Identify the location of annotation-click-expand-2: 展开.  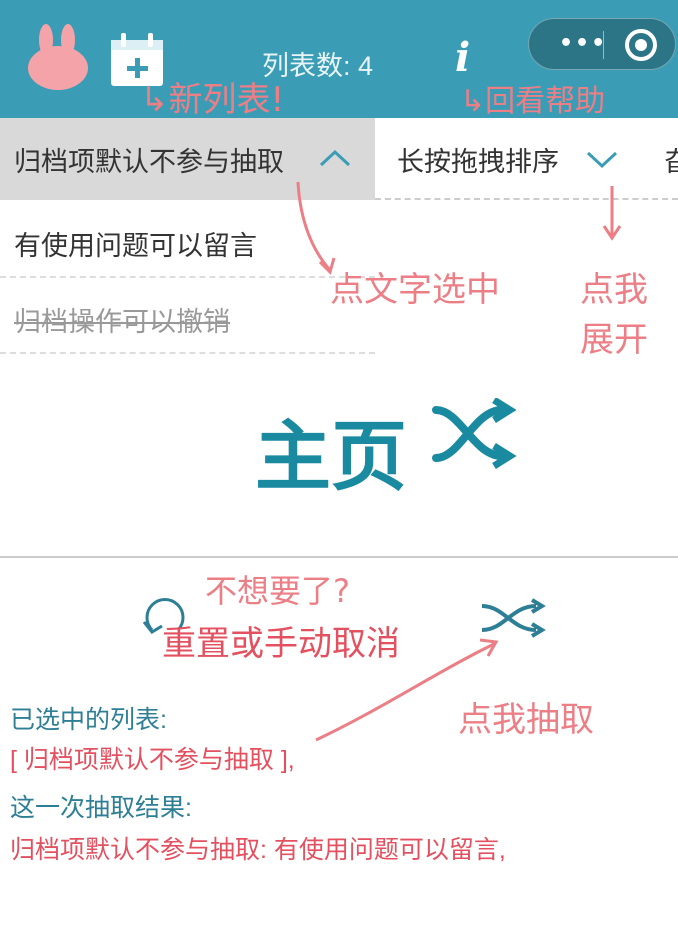
(614, 340).